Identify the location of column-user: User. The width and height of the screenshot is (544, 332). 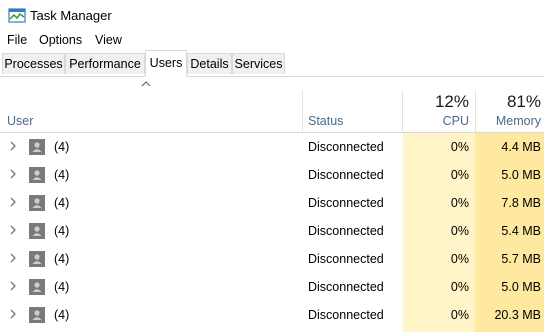
(20, 121).